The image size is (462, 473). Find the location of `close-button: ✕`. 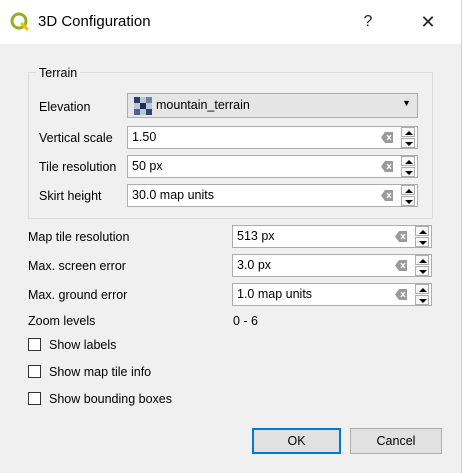

close-button: ✕ is located at coordinates (428, 22).